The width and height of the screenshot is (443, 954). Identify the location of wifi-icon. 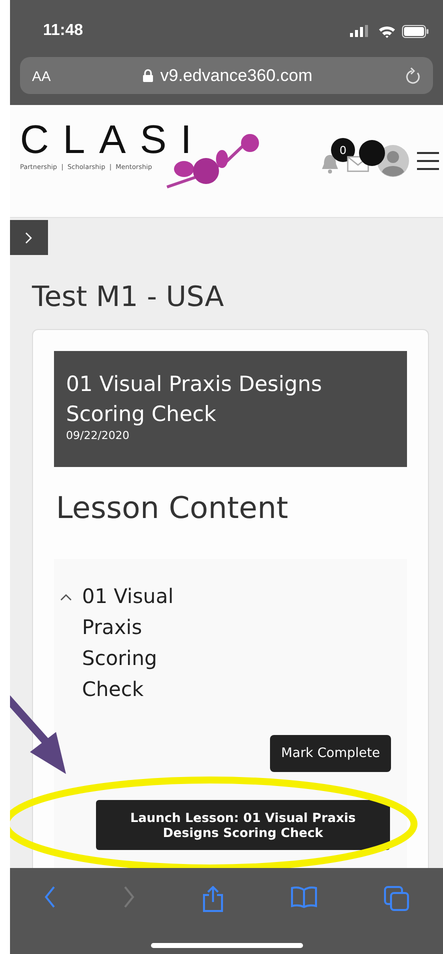
(387, 31).